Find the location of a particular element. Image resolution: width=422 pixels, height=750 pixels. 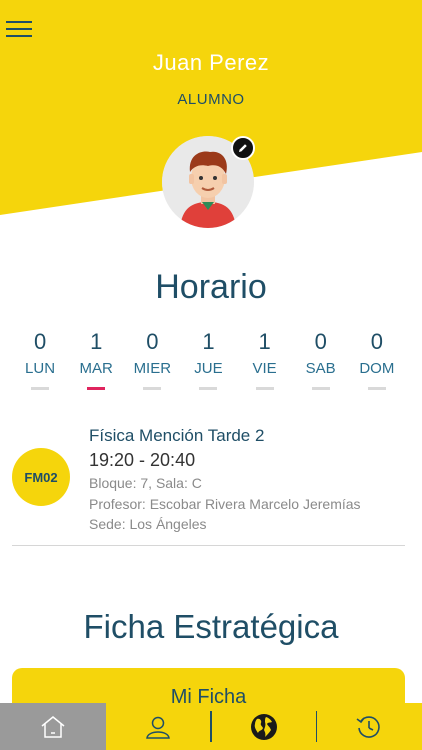

day-indicator-active is located at coordinates (96, 388).